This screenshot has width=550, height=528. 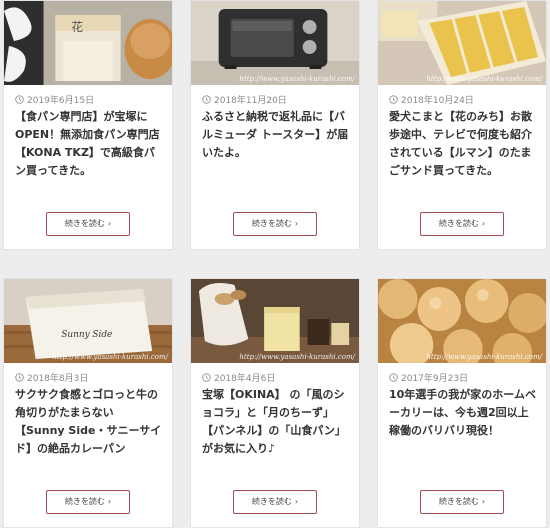 I want to click on post-title: 10年選手の我が家のホームベーカリーは、今も週2回以上稼働のバリバリ現役！, so click(x=462, y=413).